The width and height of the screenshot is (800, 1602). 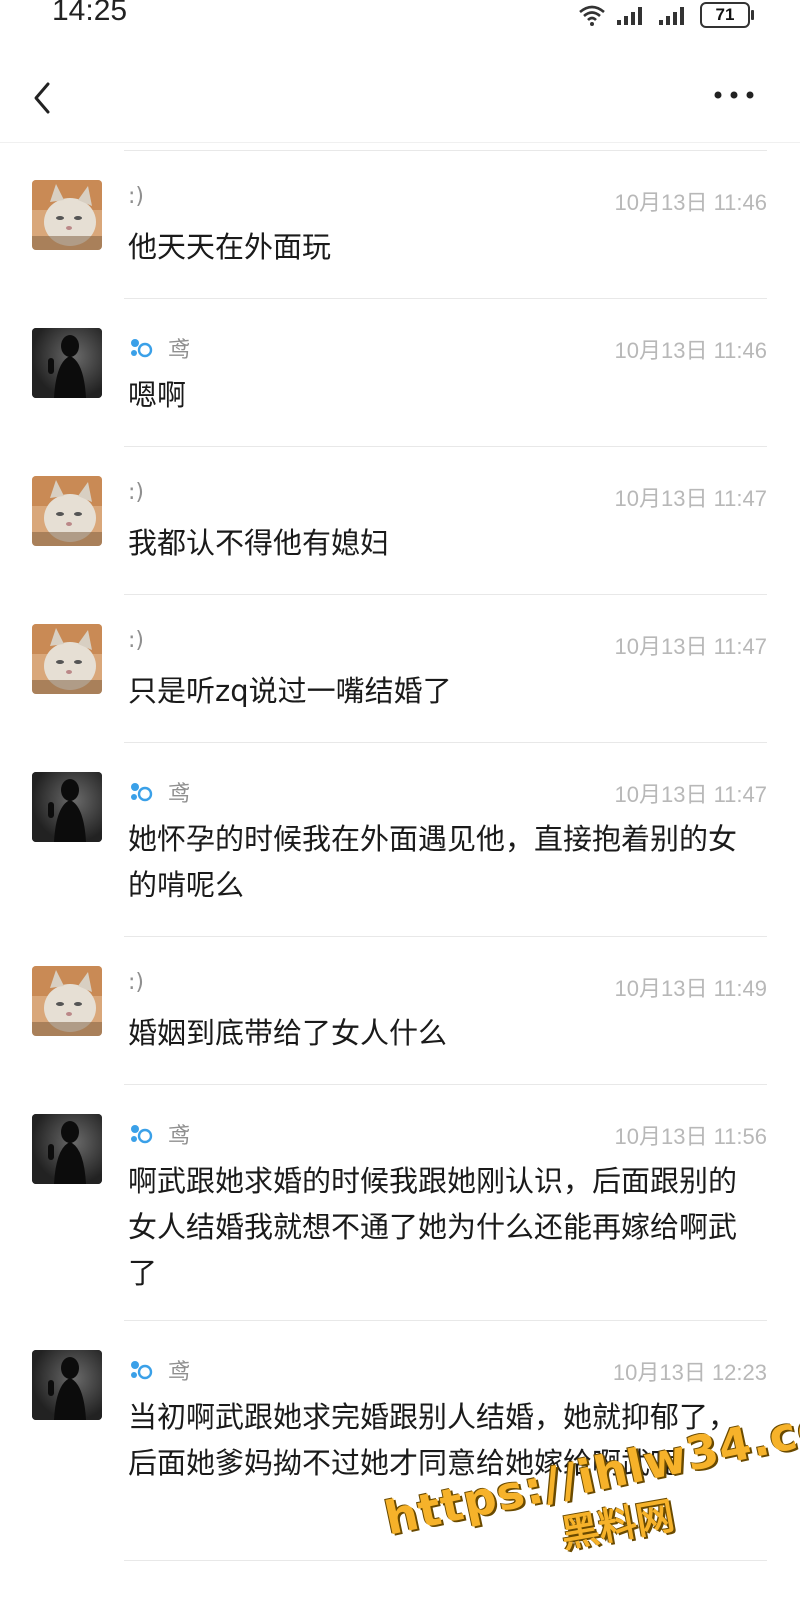 I want to click on list-top-divider, so click(x=445, y=150).